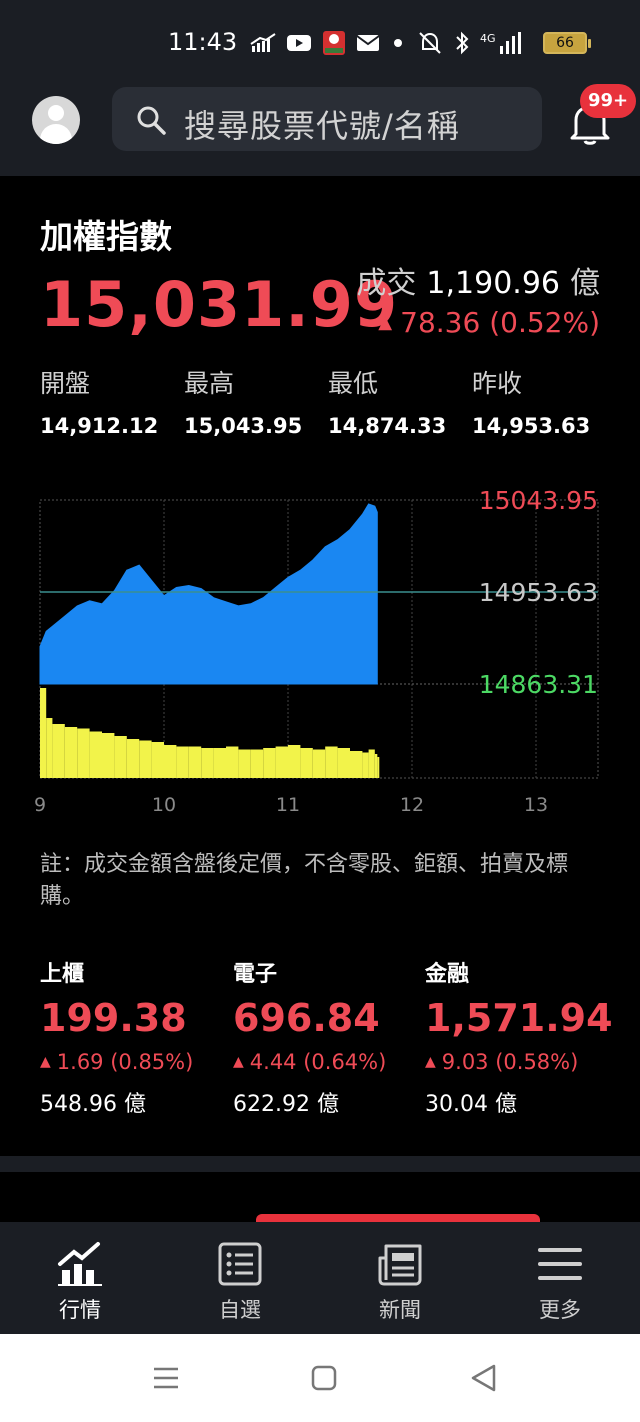  I want to click on index-title: 加權指數, so click(106, 236).